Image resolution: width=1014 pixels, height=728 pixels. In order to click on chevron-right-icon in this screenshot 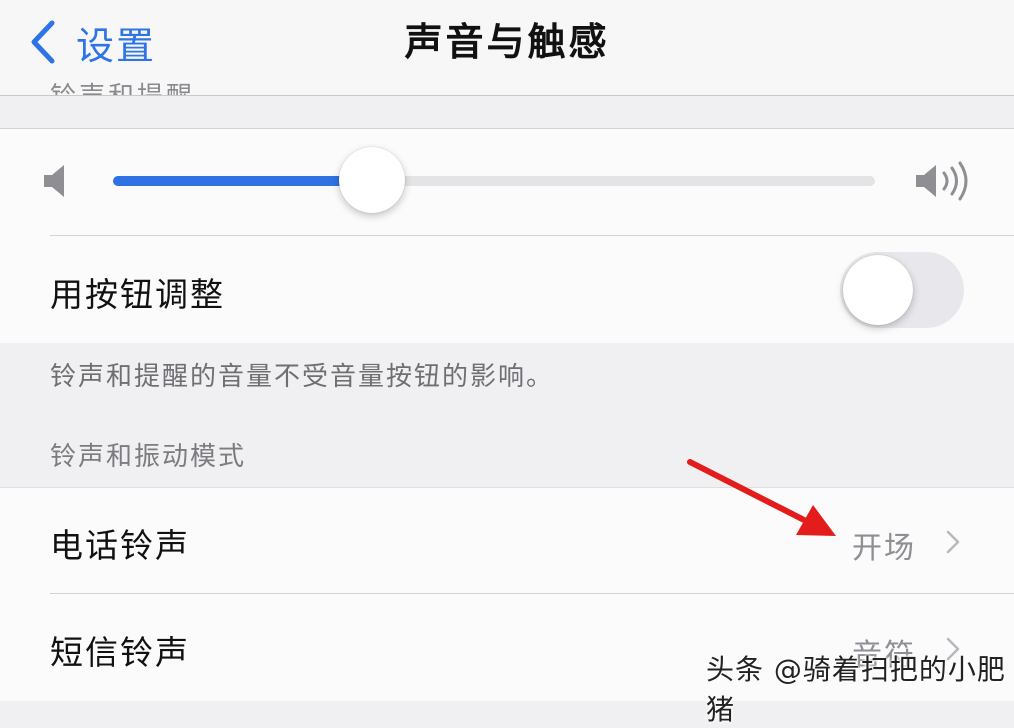, I will do `click(953, 542)`.